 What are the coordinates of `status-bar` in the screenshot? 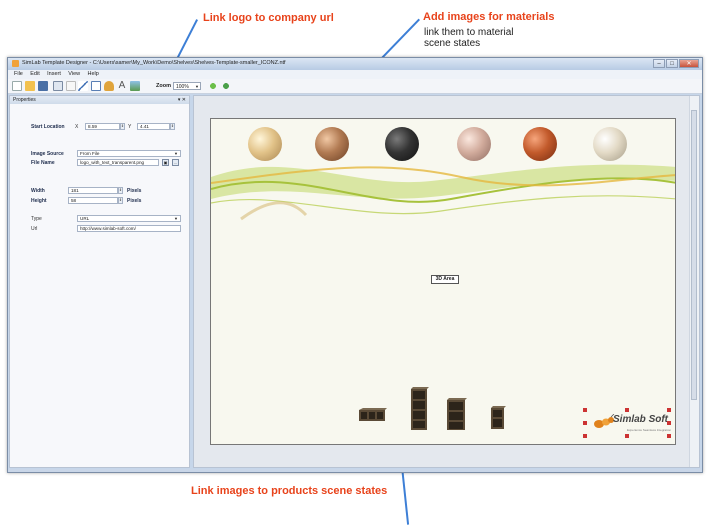 It's located at (355, 470).